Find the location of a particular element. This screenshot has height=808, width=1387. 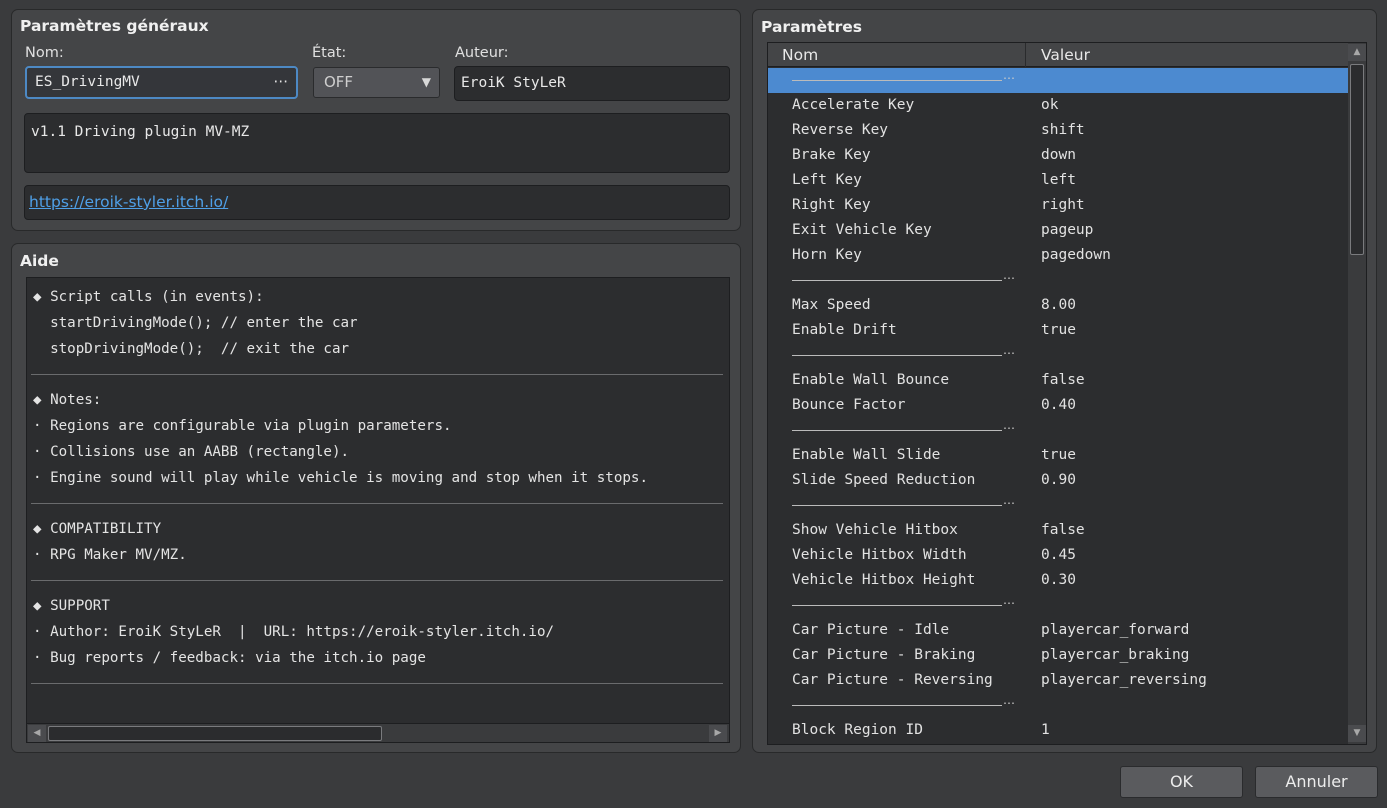

help-line: · Collisions use an AABB (rectangle). is located at coordinates (191, 452).